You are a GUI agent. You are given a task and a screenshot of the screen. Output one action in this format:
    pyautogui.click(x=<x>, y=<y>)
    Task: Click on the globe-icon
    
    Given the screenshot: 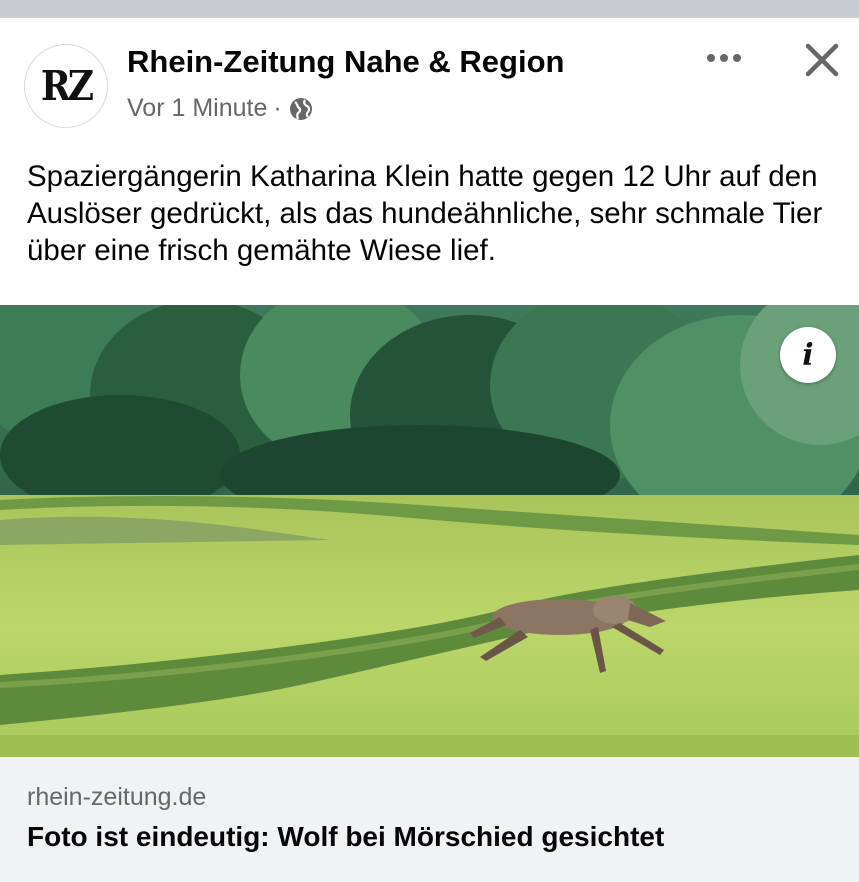 What is the action you would take?
    pyautogui.click(x=301, y=109)
    